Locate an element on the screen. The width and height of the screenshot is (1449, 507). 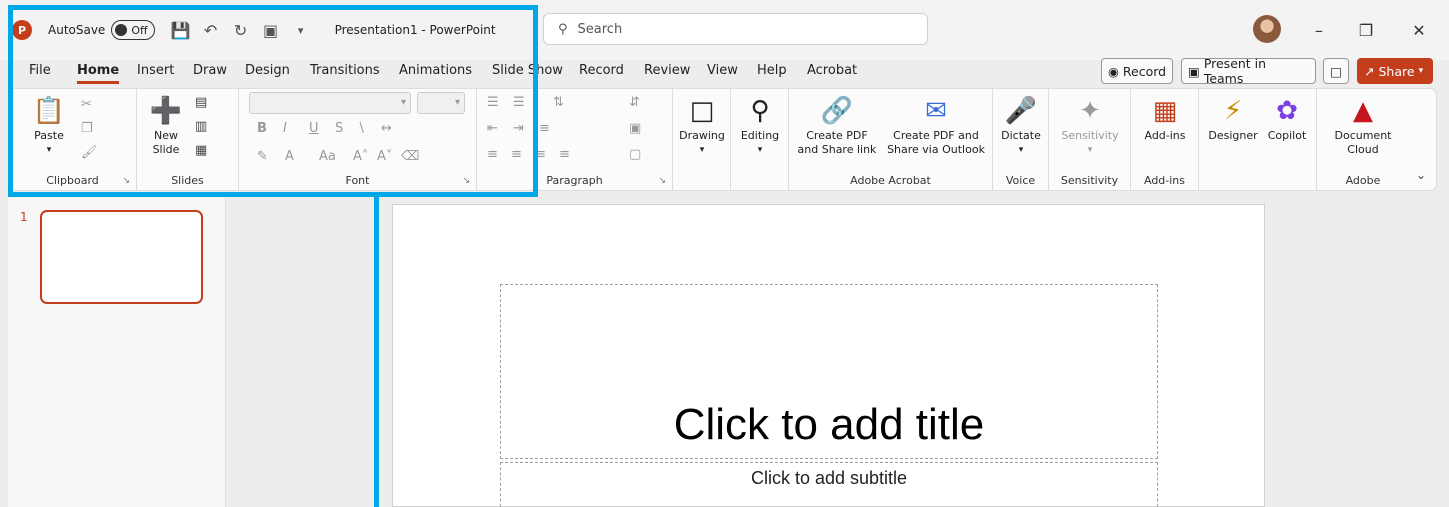
text-direction-icon: ⇵ is located at coordinates (634, 102).